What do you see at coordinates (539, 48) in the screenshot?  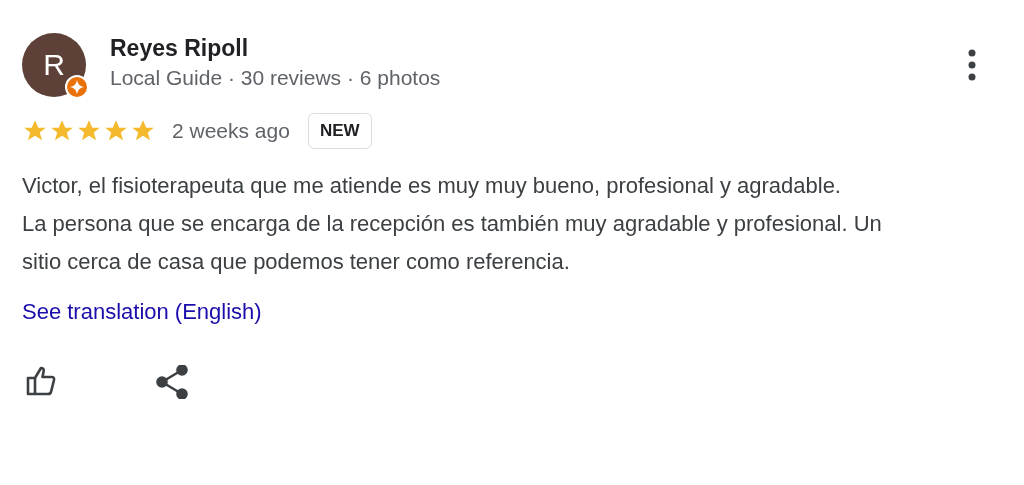 I see `reviewer-name: Reyes Ripoll` at bounding box center [539, 48].